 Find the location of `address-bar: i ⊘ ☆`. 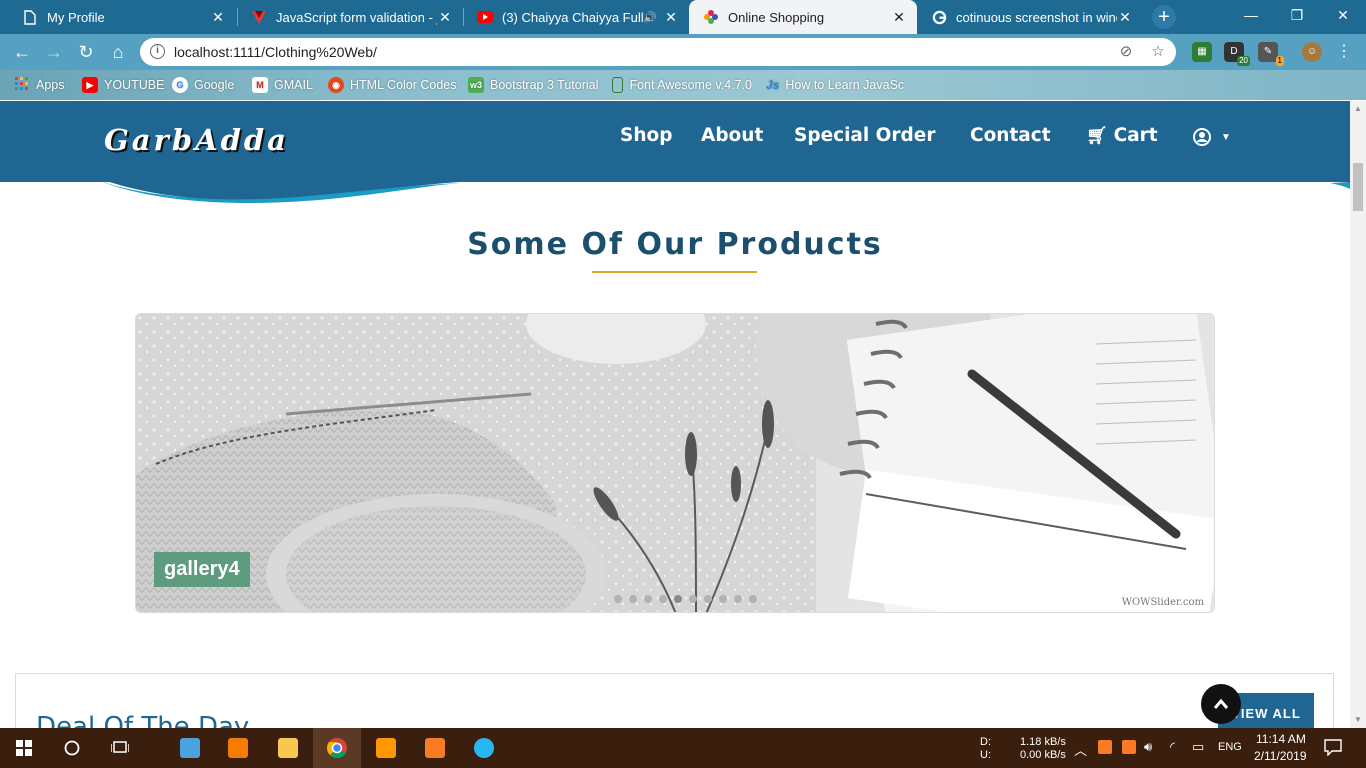

address-bar: i ⊘ ☆ is located at coordinates (658, 52).